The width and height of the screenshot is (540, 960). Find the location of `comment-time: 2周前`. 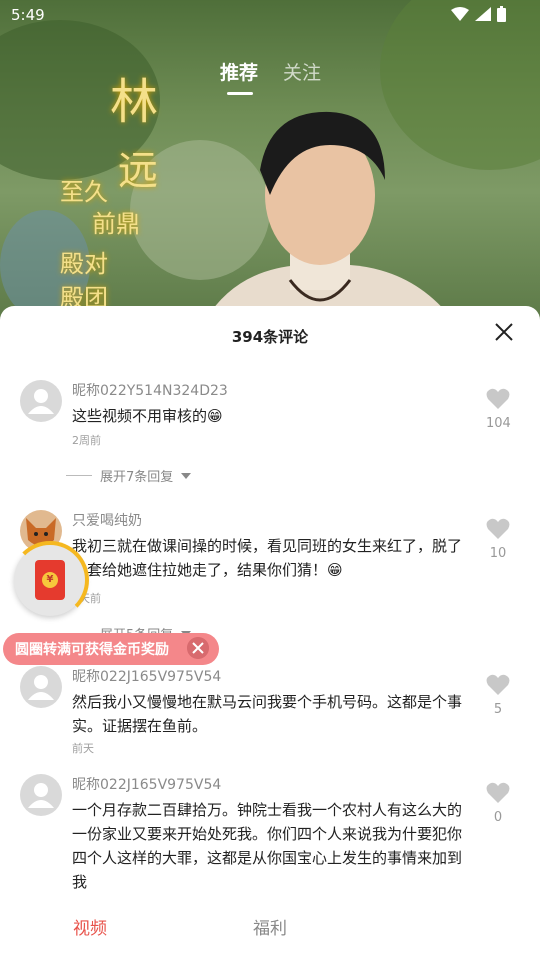

comment-time: 2周前 is located at coordinates (86, 440).